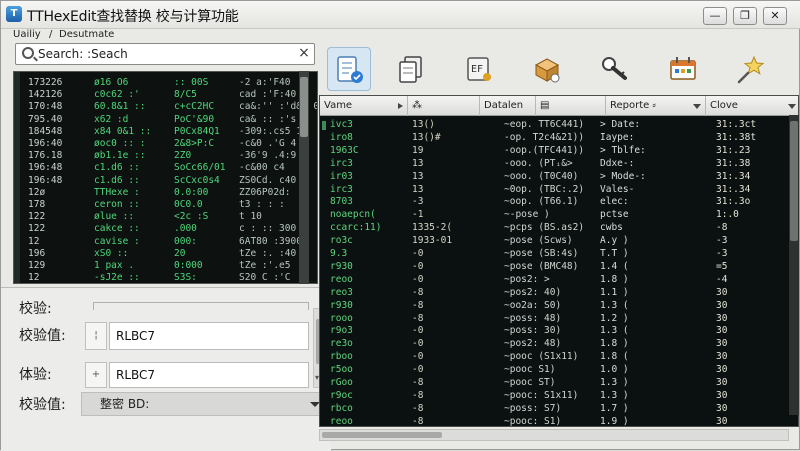  I want to click on column-header-data: ▤, so click(571, 106).